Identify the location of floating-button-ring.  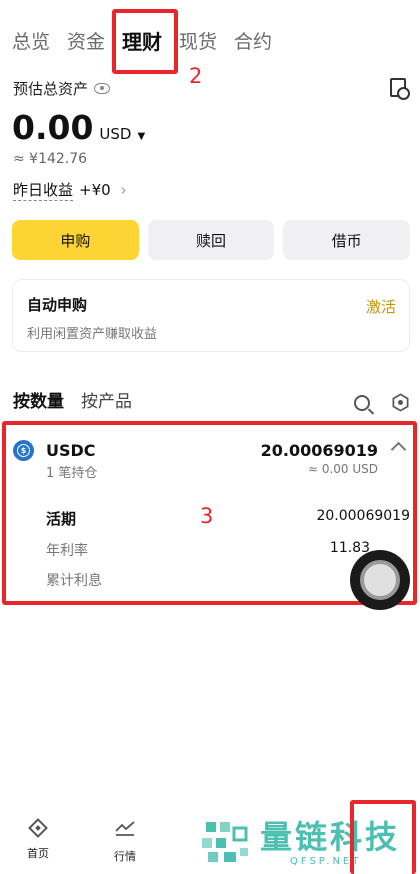
(380, 580).